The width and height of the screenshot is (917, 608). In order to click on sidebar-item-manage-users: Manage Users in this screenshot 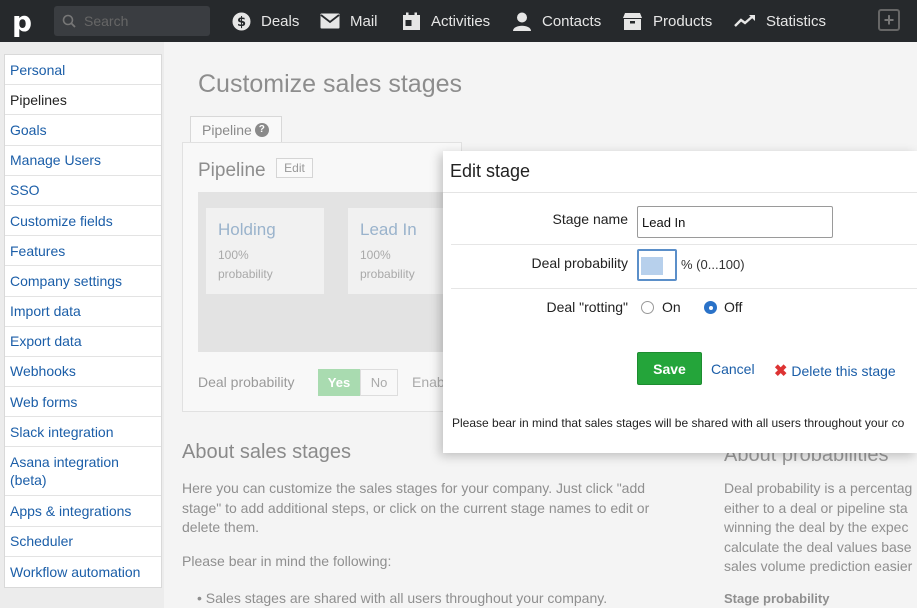, I will do `click(83, 161)`.